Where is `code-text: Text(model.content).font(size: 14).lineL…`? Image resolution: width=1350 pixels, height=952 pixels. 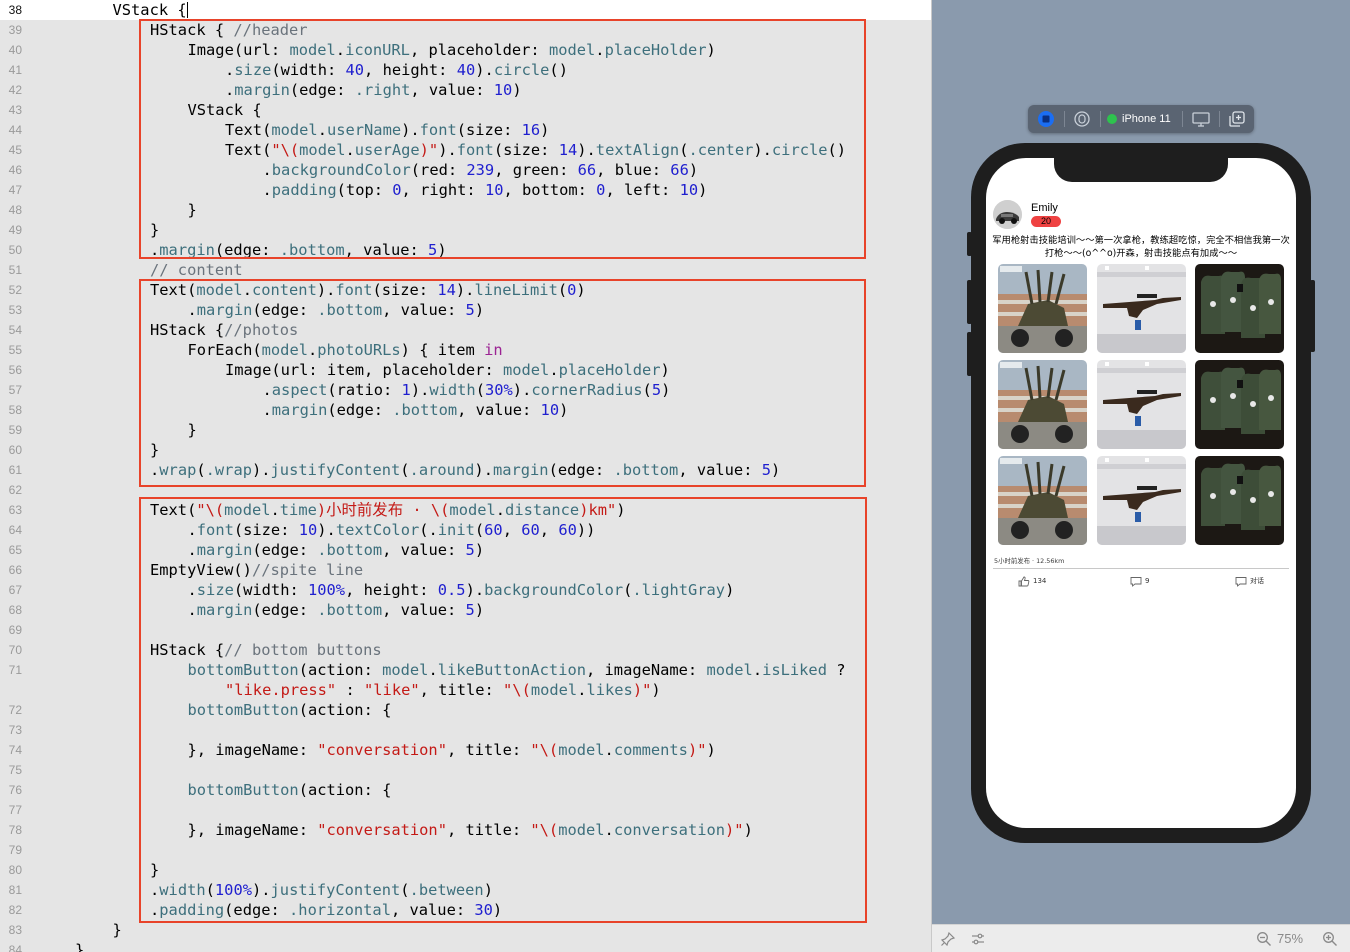
code-text: Text(model.content).font(size: 14).lineL… is located at coordinates (368, 290).